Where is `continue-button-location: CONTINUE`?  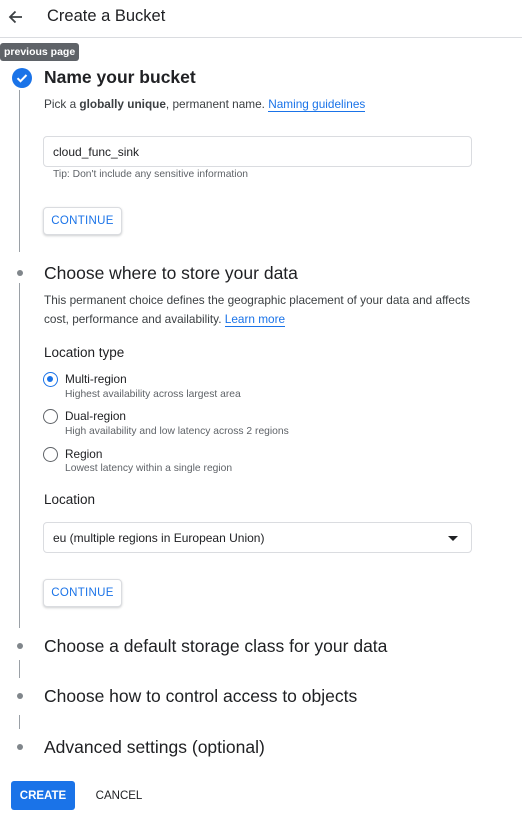 continue-button-location: CONTINUE is located at coordinates (82, 593).